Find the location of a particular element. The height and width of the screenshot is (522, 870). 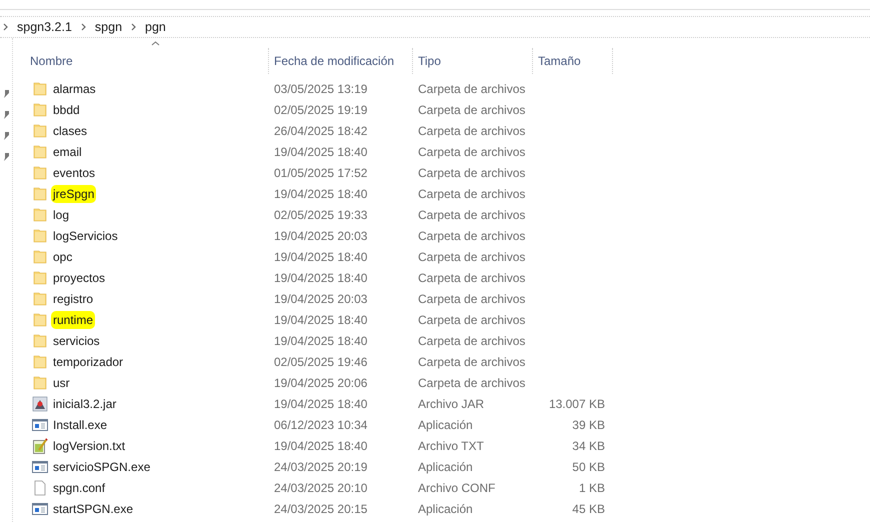

java-file-icon is located at coordinates (40, 404).